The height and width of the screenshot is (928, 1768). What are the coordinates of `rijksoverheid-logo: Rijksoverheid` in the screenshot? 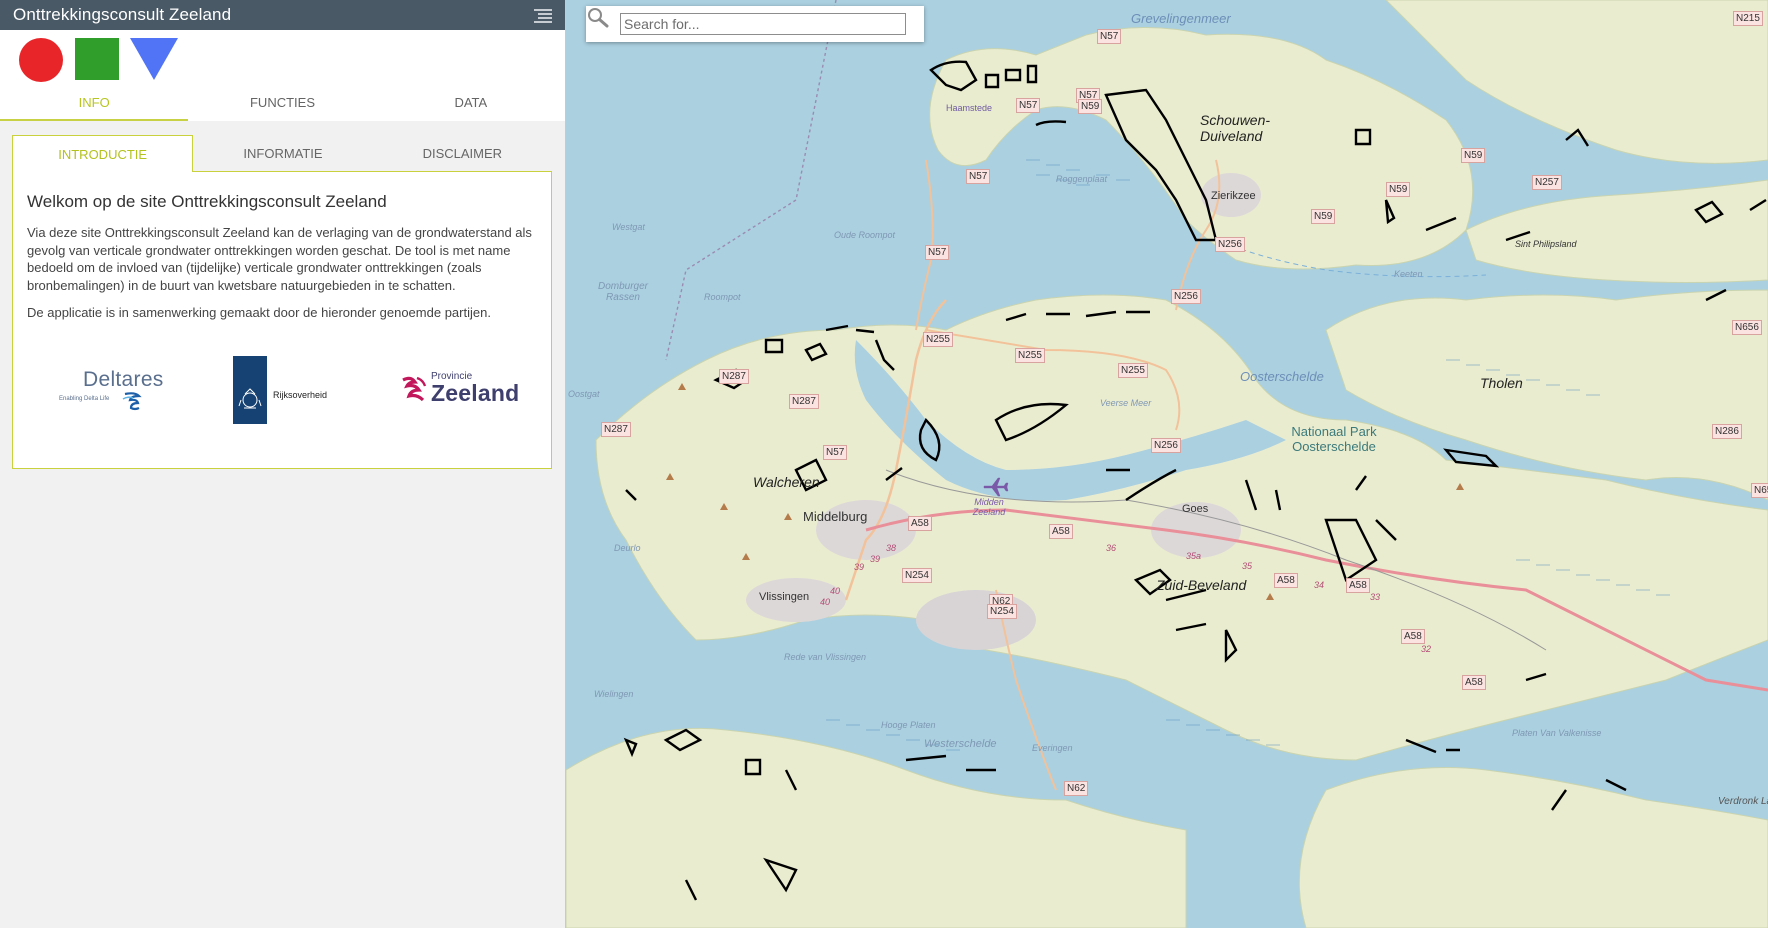 It's located at (293, 390).